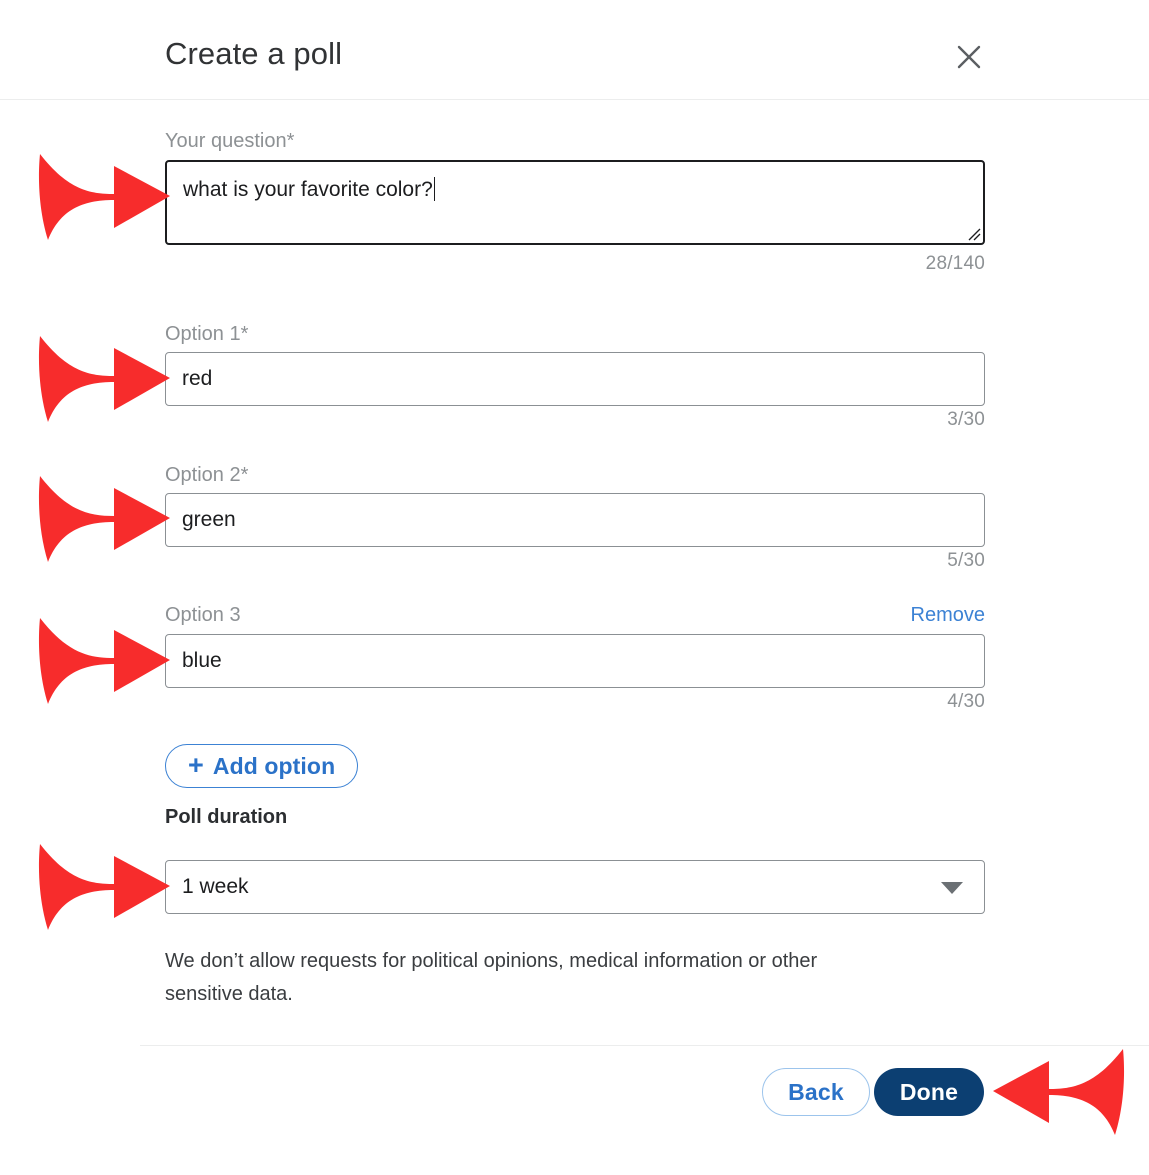  What do you see at coordinates (575, 561) in the screenshot?
I see `option-2-counter-wrap: 5/30` at bounding box center [575, 561].